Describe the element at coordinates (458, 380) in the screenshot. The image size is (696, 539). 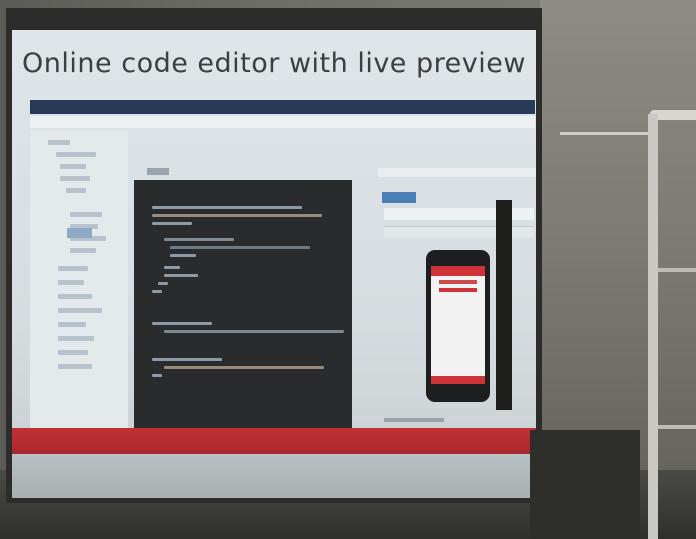
I see `phone-bottom-bar` at that location.